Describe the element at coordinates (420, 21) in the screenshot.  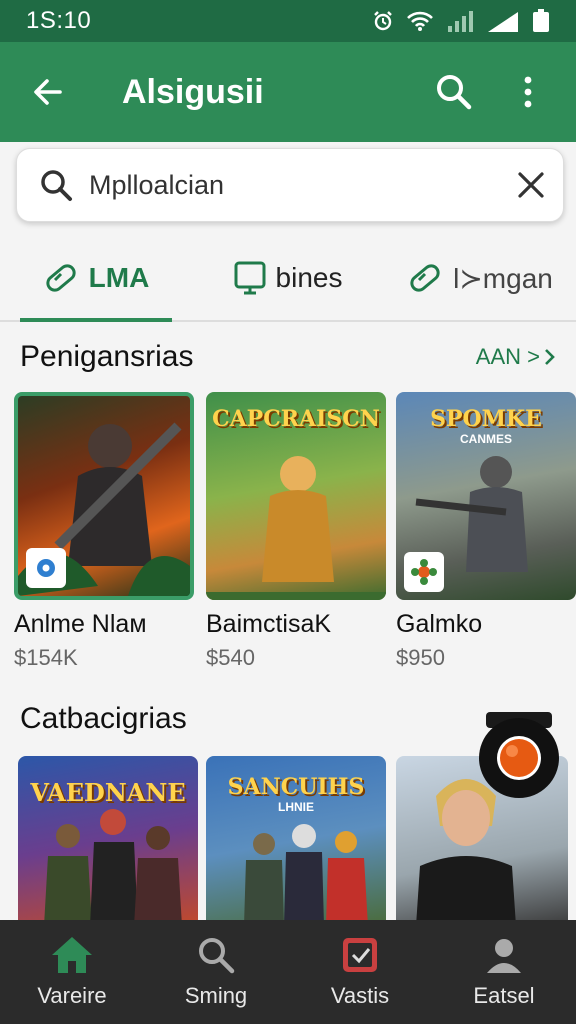
I see `wifi-icon` at that location.